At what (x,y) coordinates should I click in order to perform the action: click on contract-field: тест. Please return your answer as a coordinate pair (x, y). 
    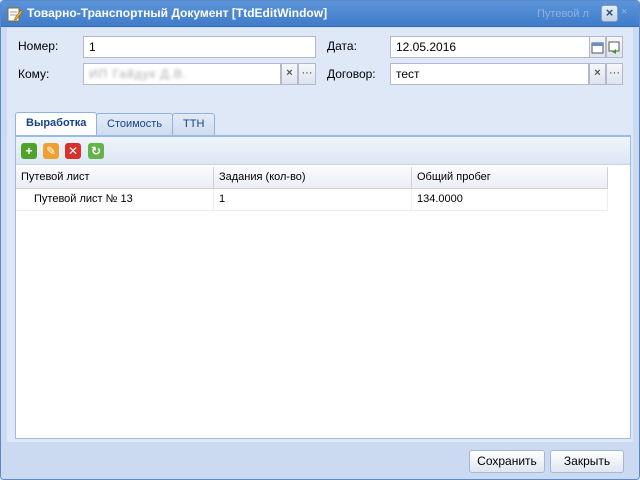
    Looking at the image, I should click on (489, 74).